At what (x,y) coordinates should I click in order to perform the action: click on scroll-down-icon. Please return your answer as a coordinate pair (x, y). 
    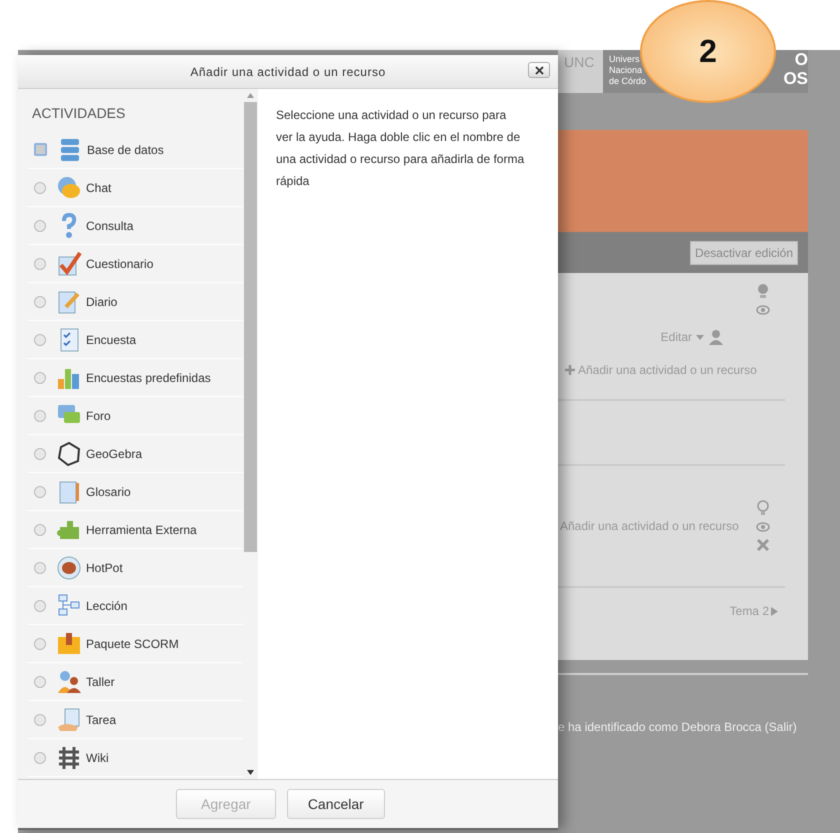
    Looking at the image, I should click on (250, 772).